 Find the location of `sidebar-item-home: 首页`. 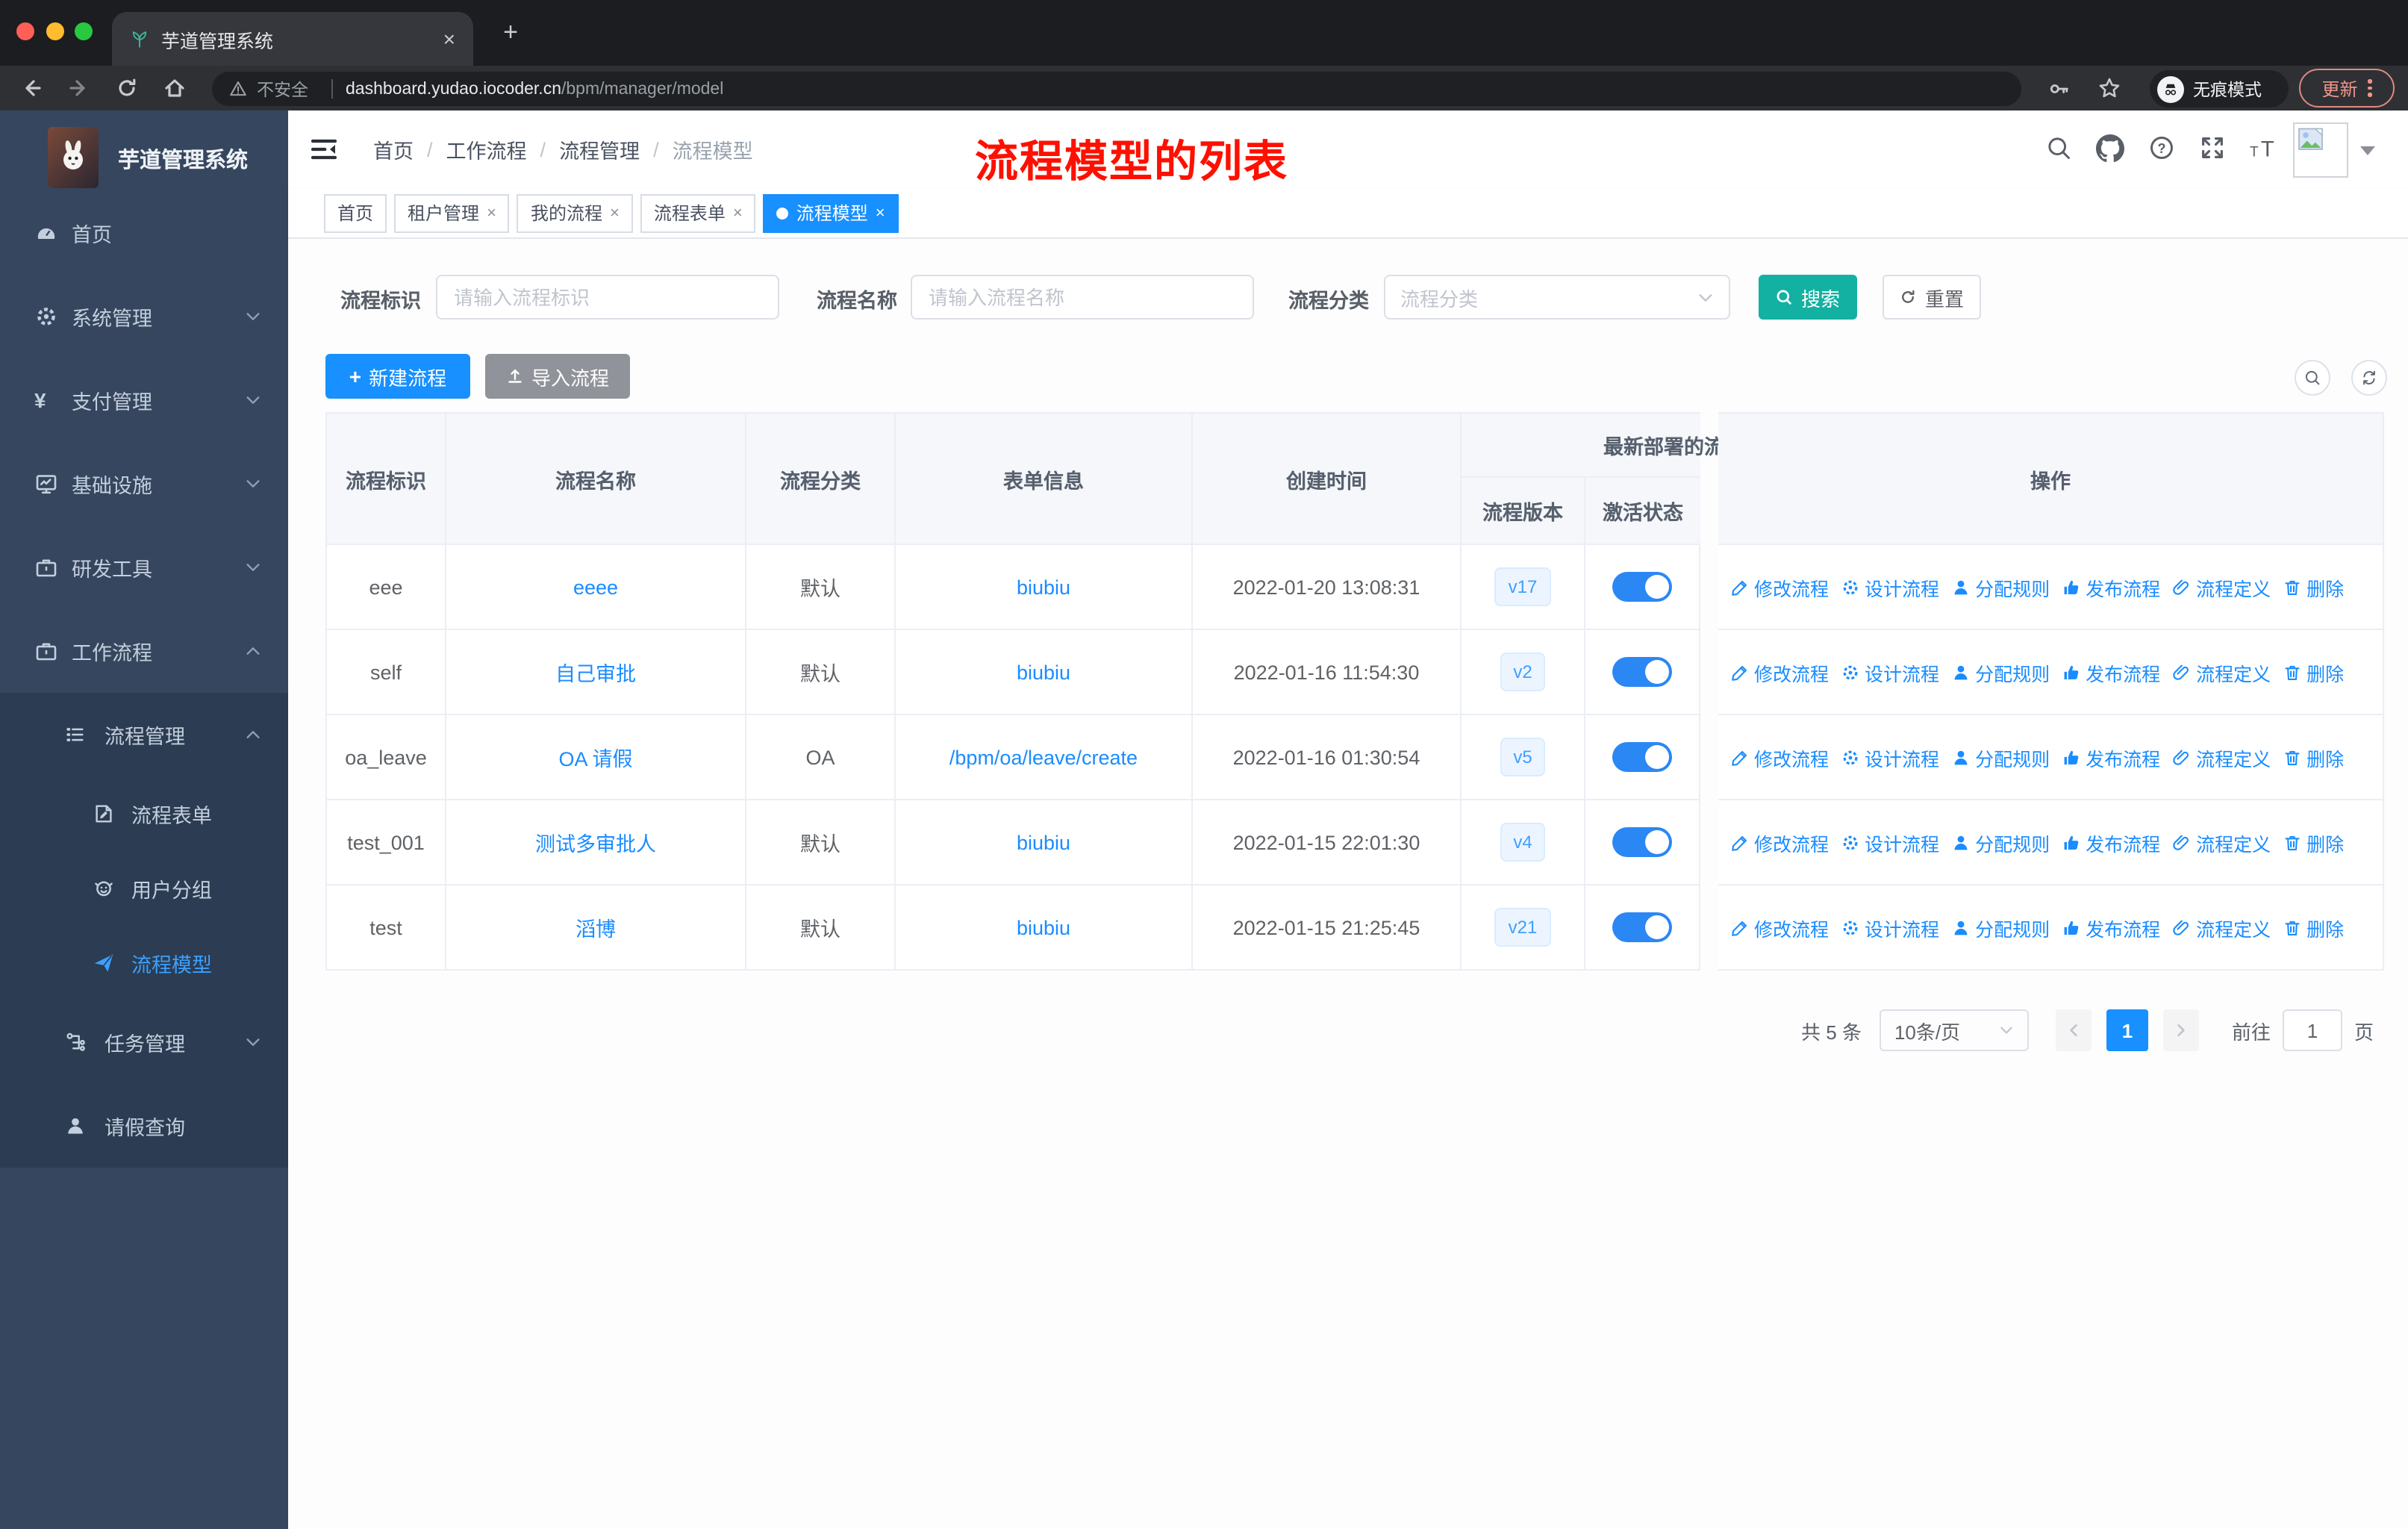

sidebar-item-home: 首页 is located at coordinates (144, 233).